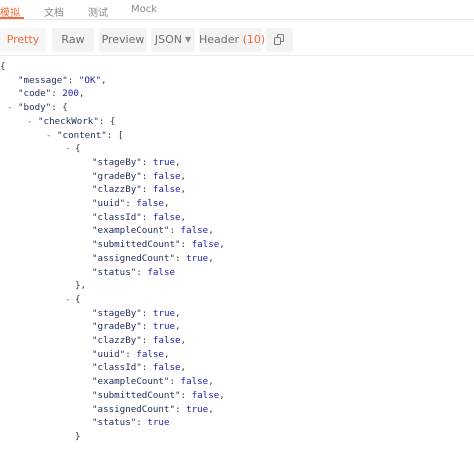  I want to click on json-line: "code": 200,, so click(51, 94).